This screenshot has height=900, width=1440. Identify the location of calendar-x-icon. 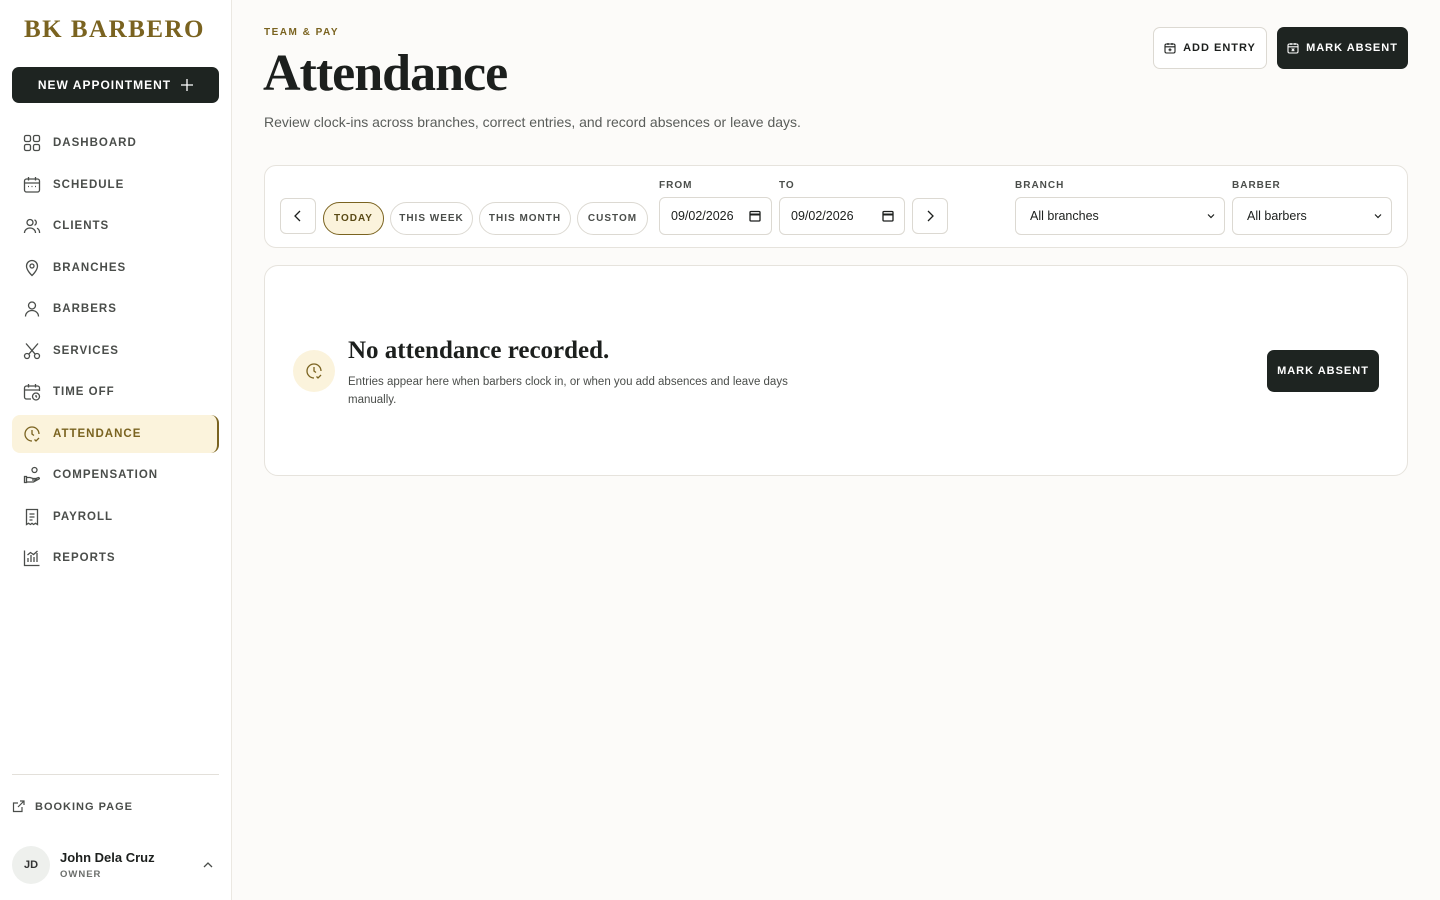
(1293, 48).